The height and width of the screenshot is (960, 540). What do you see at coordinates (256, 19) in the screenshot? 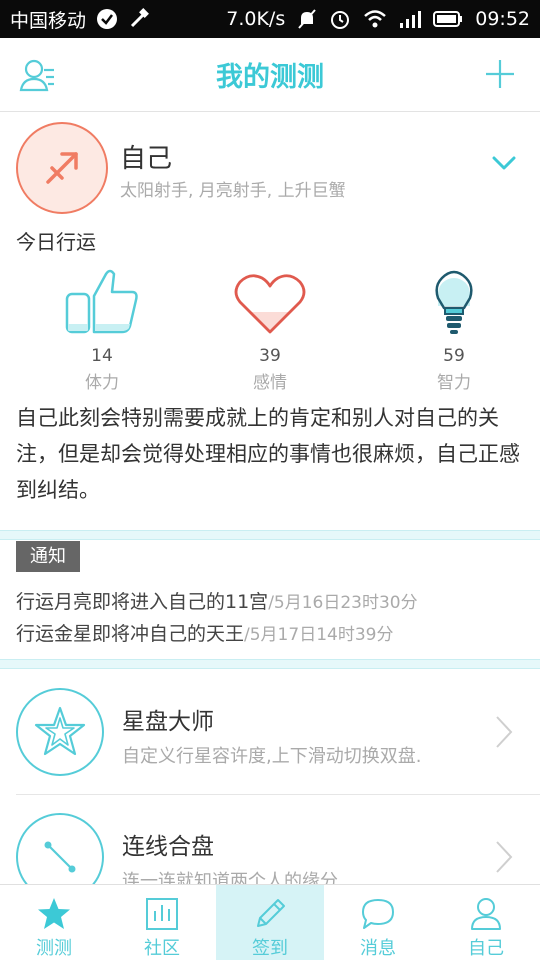
I see `network-speed: 7.0K/s` at bounding box center [256, 19].